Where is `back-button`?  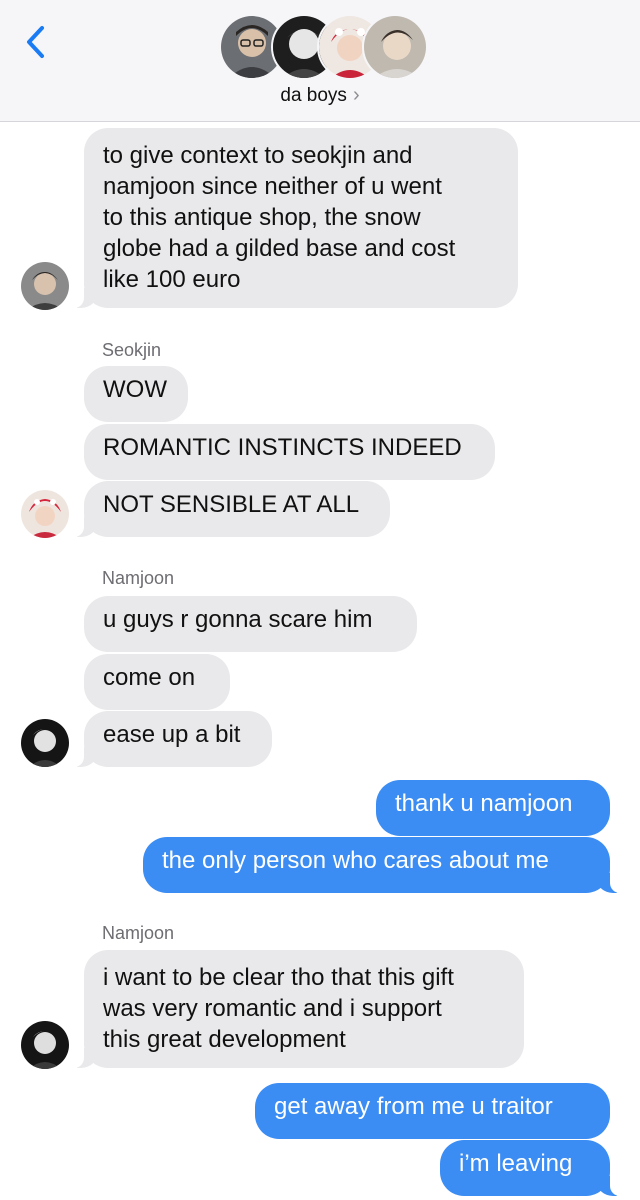 back-button is located at coordinates (37, 42).